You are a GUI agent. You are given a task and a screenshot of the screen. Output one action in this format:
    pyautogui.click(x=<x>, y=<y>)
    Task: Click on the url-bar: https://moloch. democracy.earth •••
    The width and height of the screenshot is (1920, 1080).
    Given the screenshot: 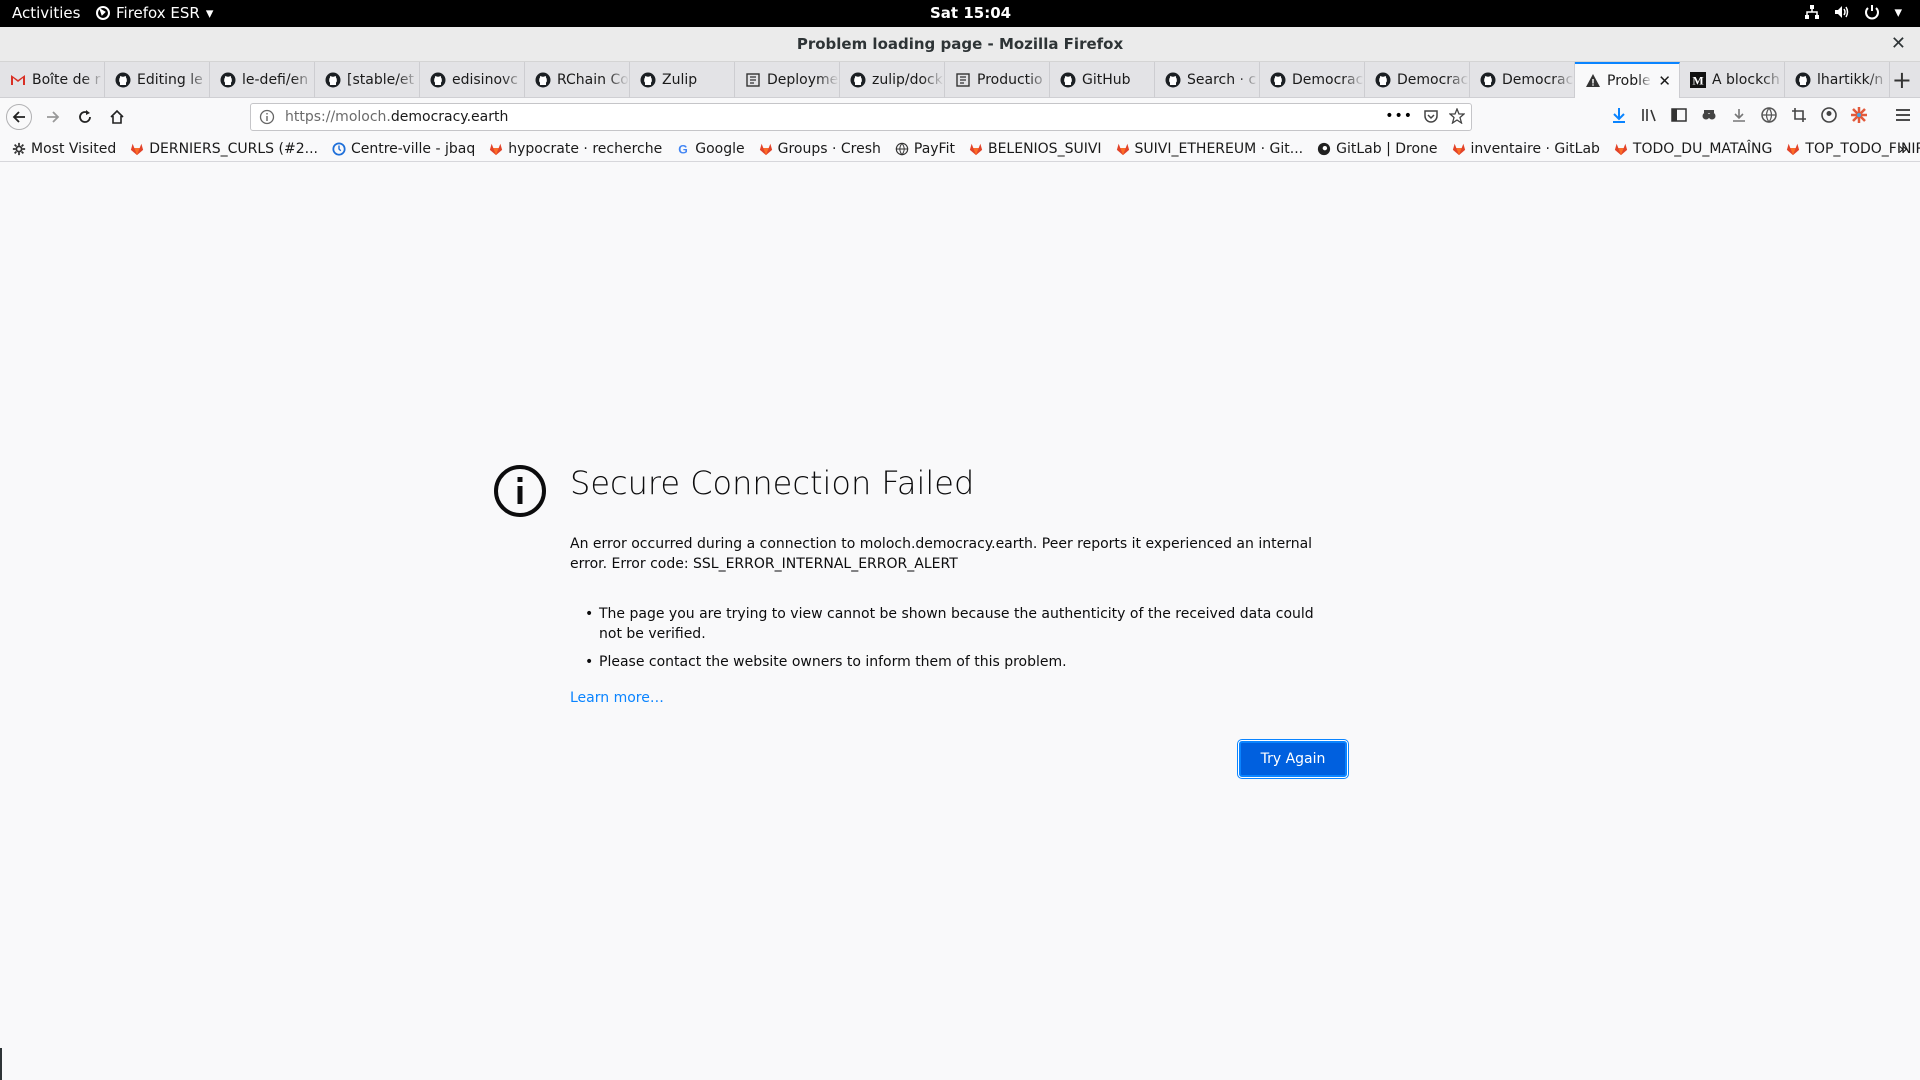 What is the action you would take?
    pyautogui.click(x=861, y=117)
    